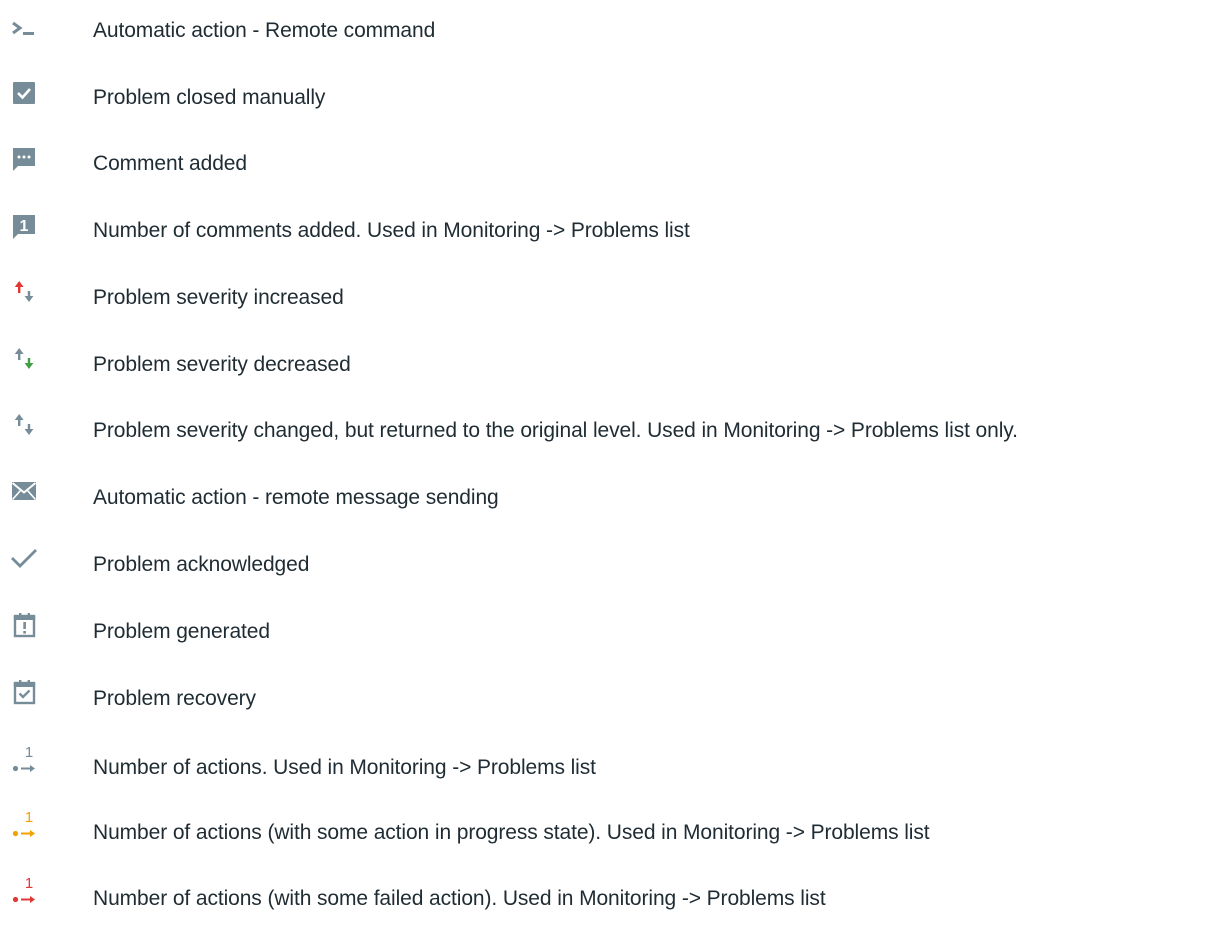 This screenshot has width=1217, height=926. What do you see at coordinates (608, 703) in the screenshot?
I see `legend-row-problem-recovery: Problem recovery` at bounding box center [608, 703].